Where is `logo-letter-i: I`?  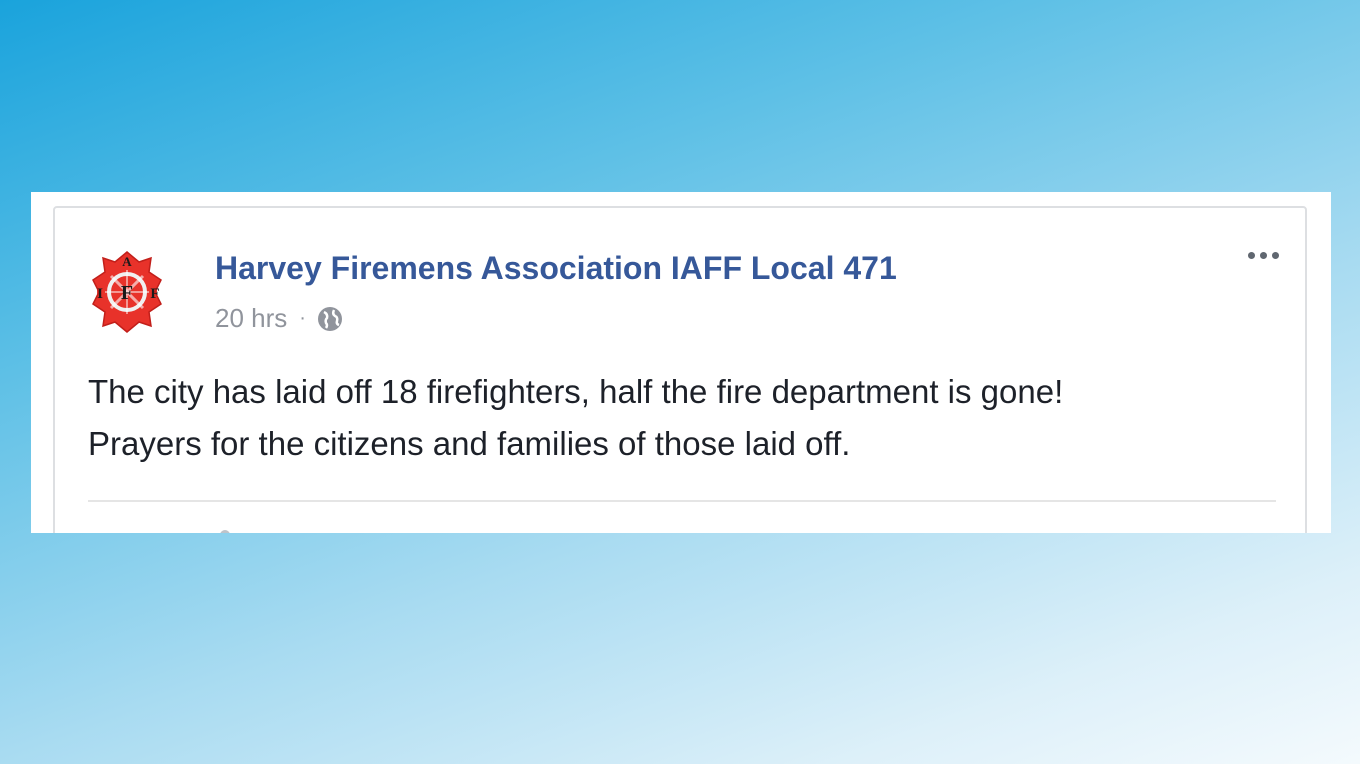
logo-letter-i: I is located at coordinates (100, 294).